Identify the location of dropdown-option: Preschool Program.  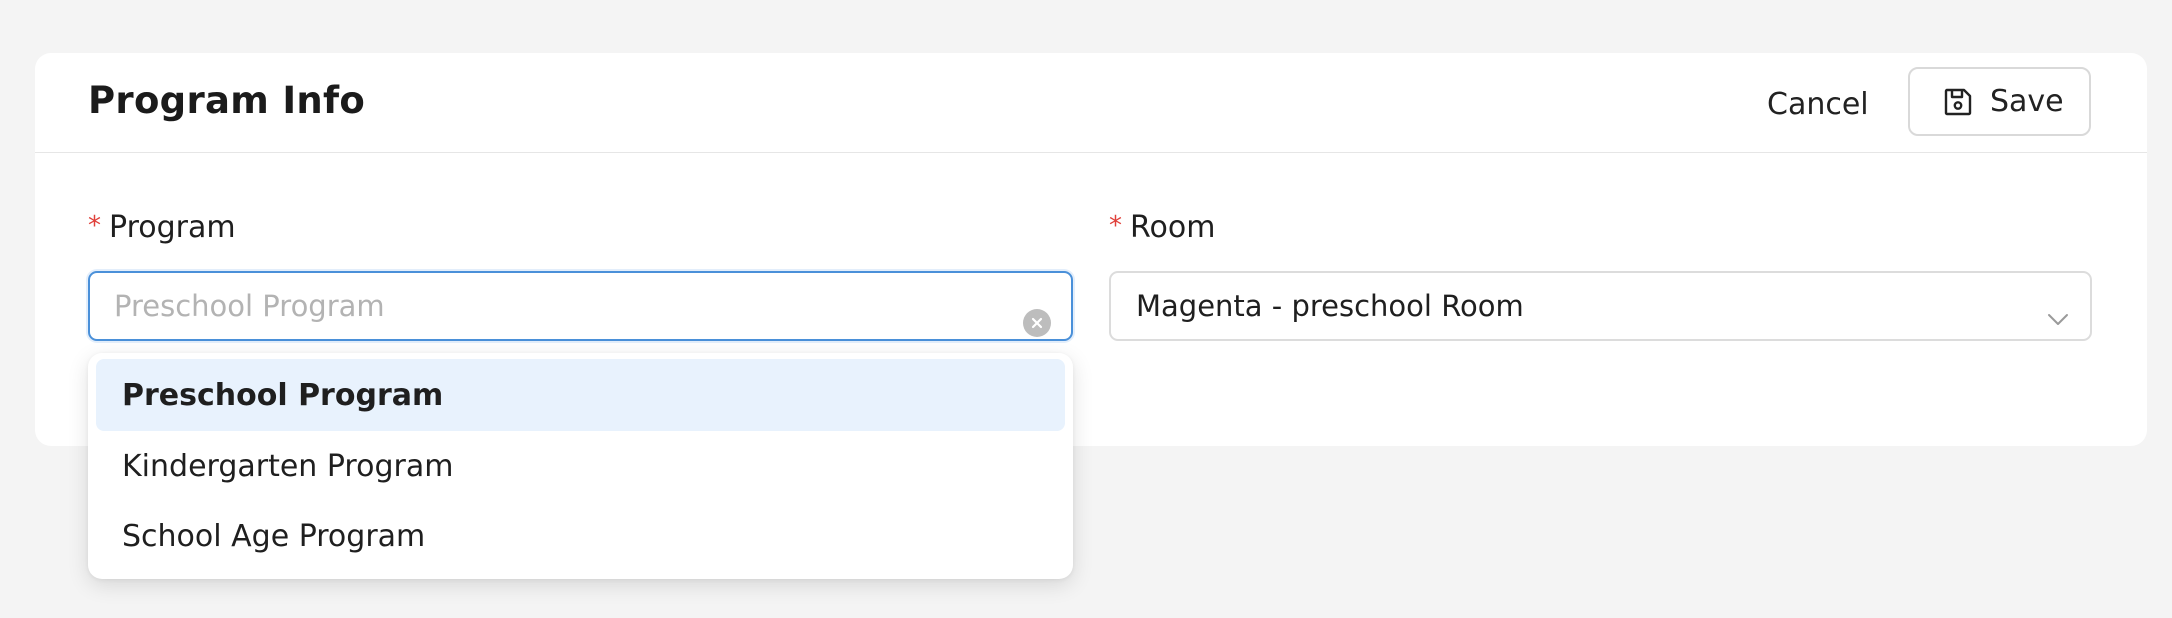
(580, 395).